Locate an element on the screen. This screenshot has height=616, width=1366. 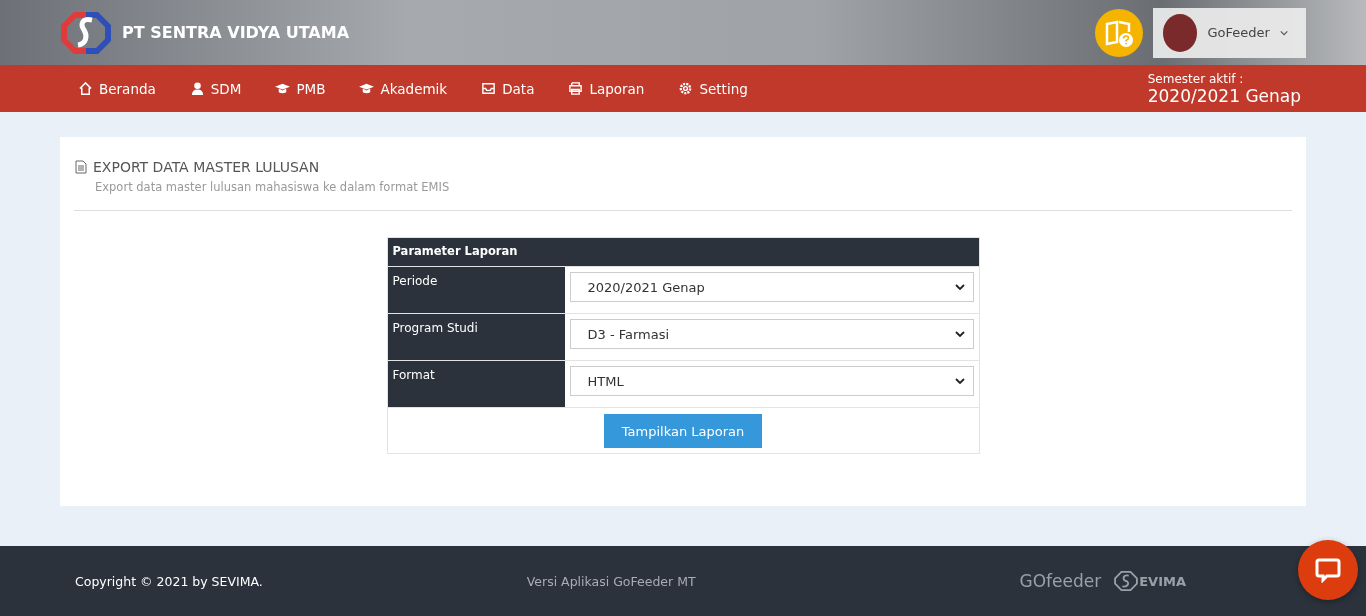
caret-icon is located at coordinates (1283, 32).